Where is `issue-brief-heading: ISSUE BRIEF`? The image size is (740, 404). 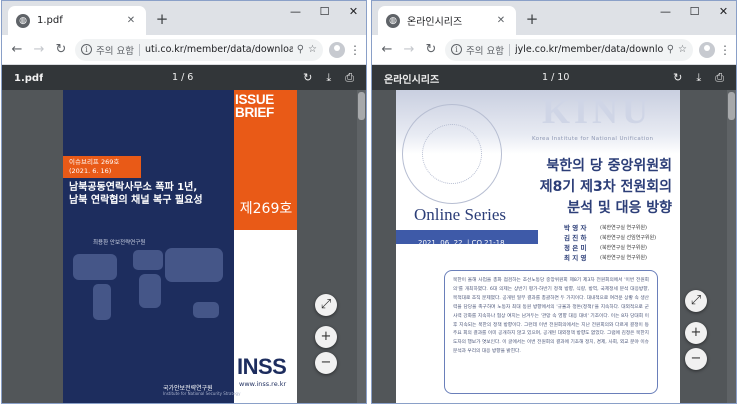
issue-brief-heading: ISSUE BRIEF is located at coordinates (255, 106).